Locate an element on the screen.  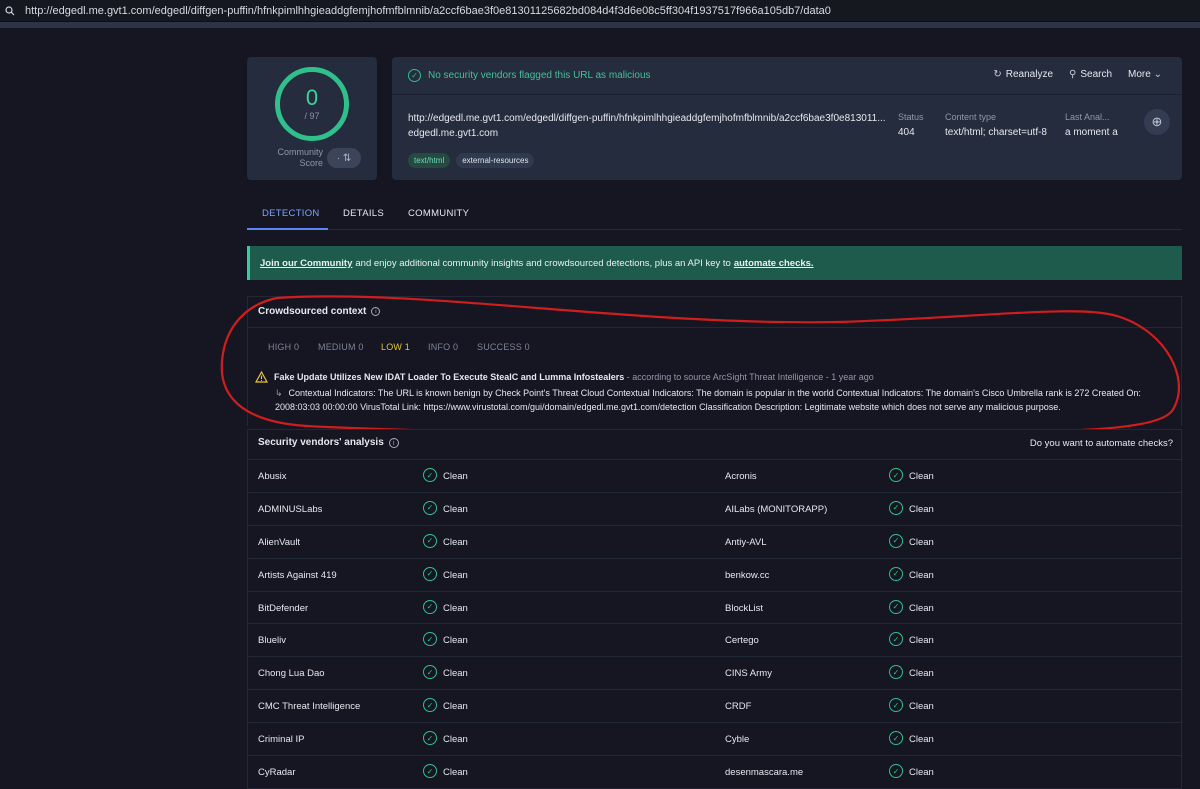
chevron-down-icon: ⌄ is located at coordinates (1157, 74).